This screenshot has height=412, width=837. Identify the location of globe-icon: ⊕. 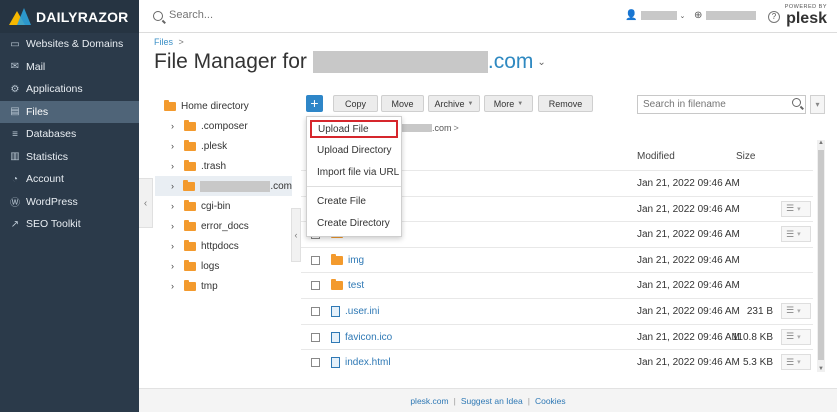
(698, 15).